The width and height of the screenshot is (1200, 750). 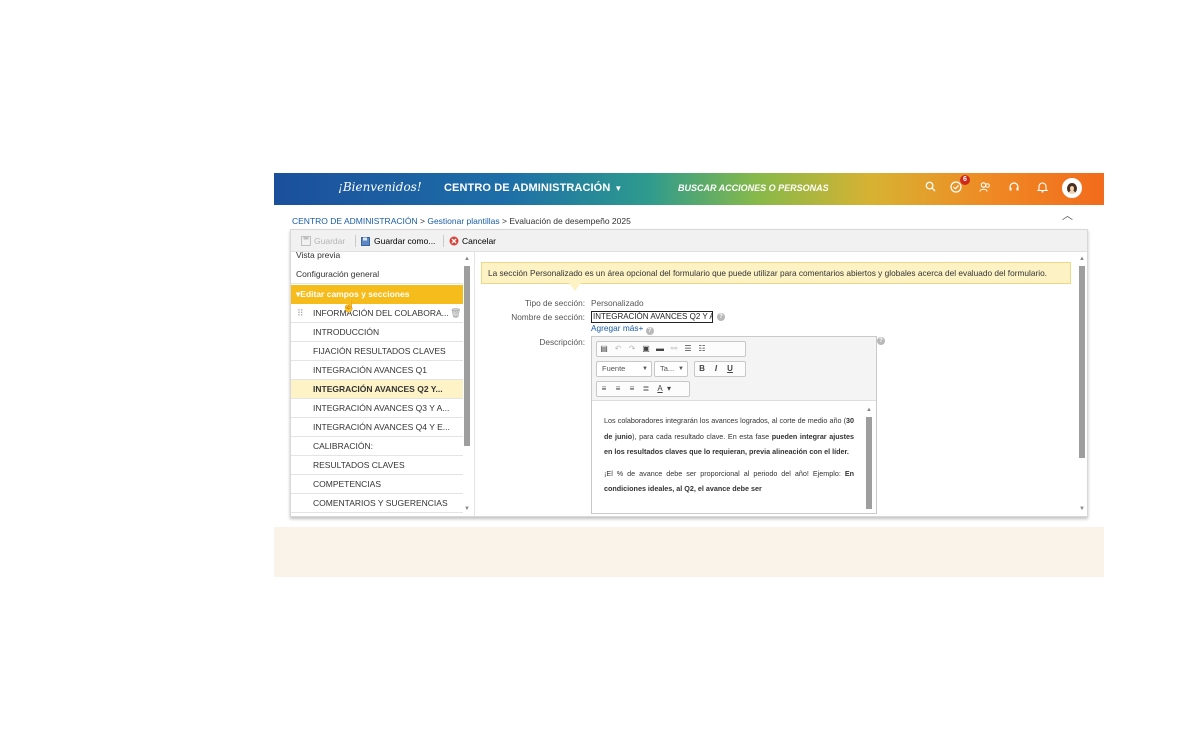 I want to click on section-item: COMPETENCIAS, so click(x=377, y=484).